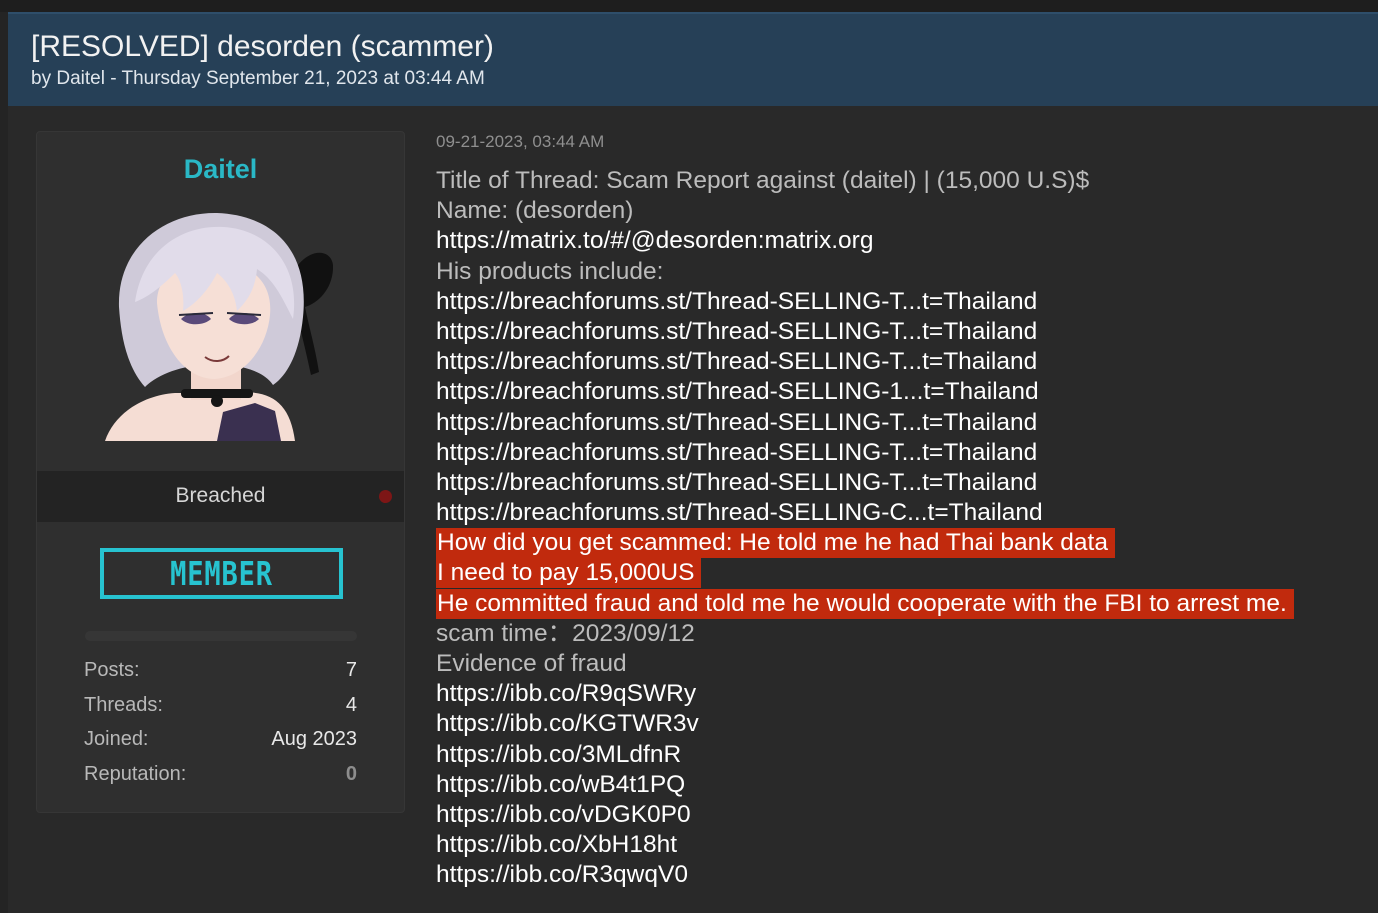 The image size is (1378, 913). What do you see at coordinates (901, 573) in the screenshot?
I see `post-highlighted-line: I need to pay 15,000US` at bounding box center [901, 573].